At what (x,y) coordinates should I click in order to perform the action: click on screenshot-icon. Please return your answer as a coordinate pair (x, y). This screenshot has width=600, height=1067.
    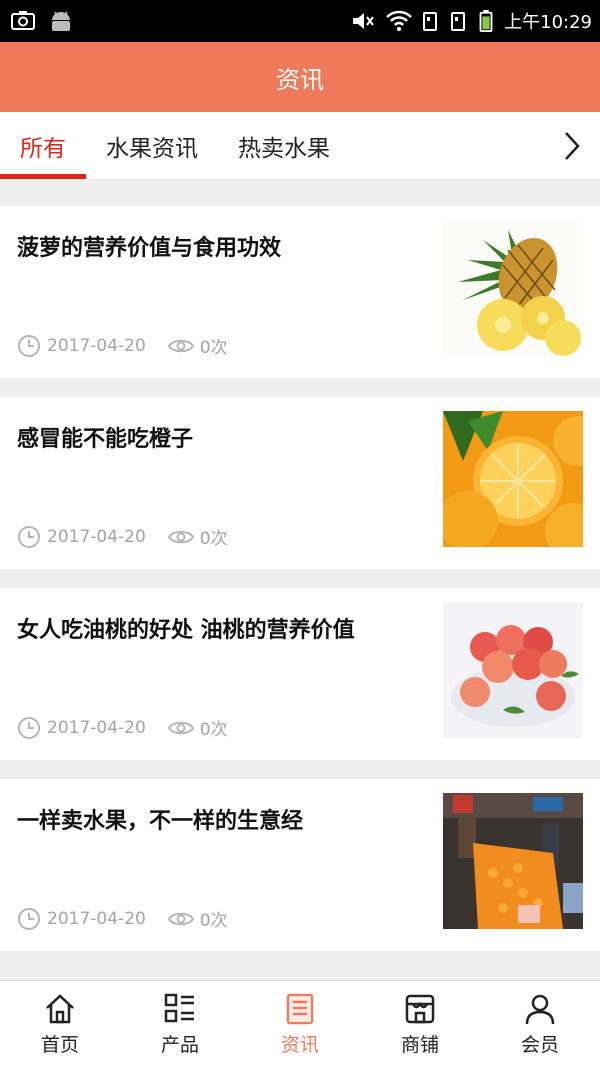
    Looking at the image, I should click on (23, 21).